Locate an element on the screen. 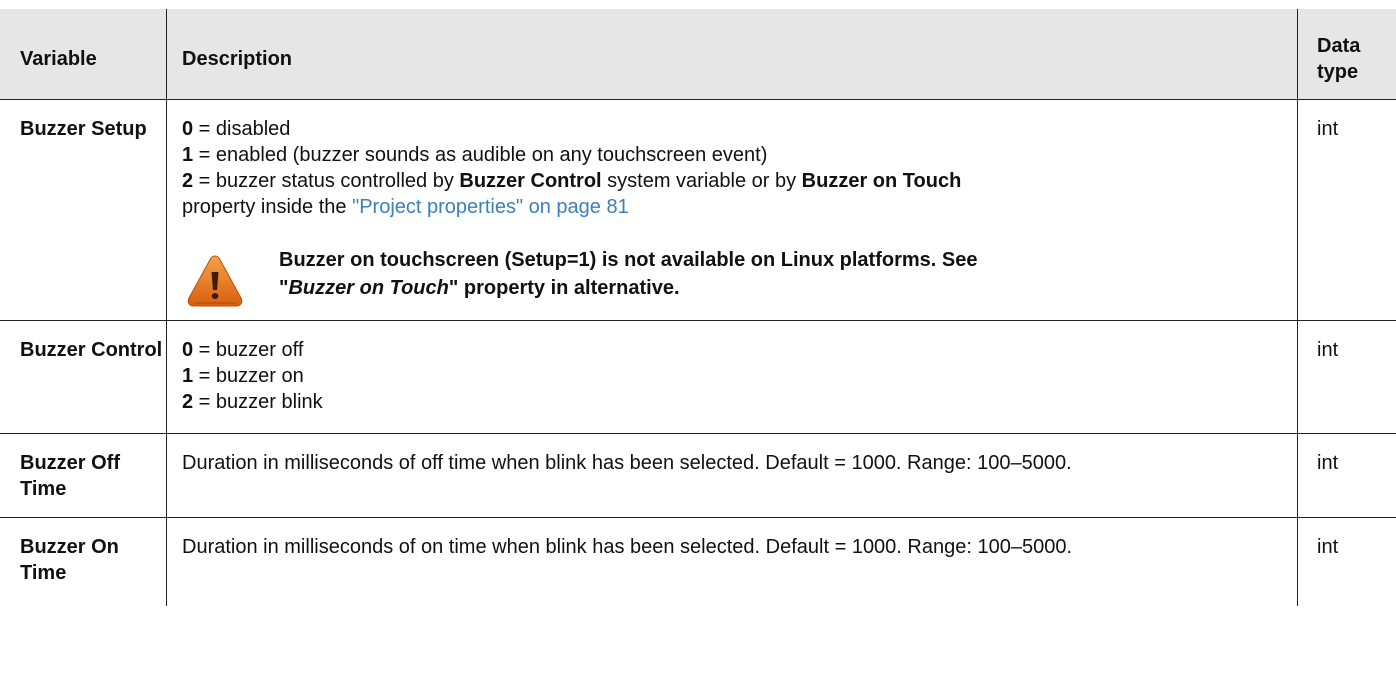 Image resolution: width=1396 pixels, height=681 pixels. warning-icon is located at coordinates (215, 281).